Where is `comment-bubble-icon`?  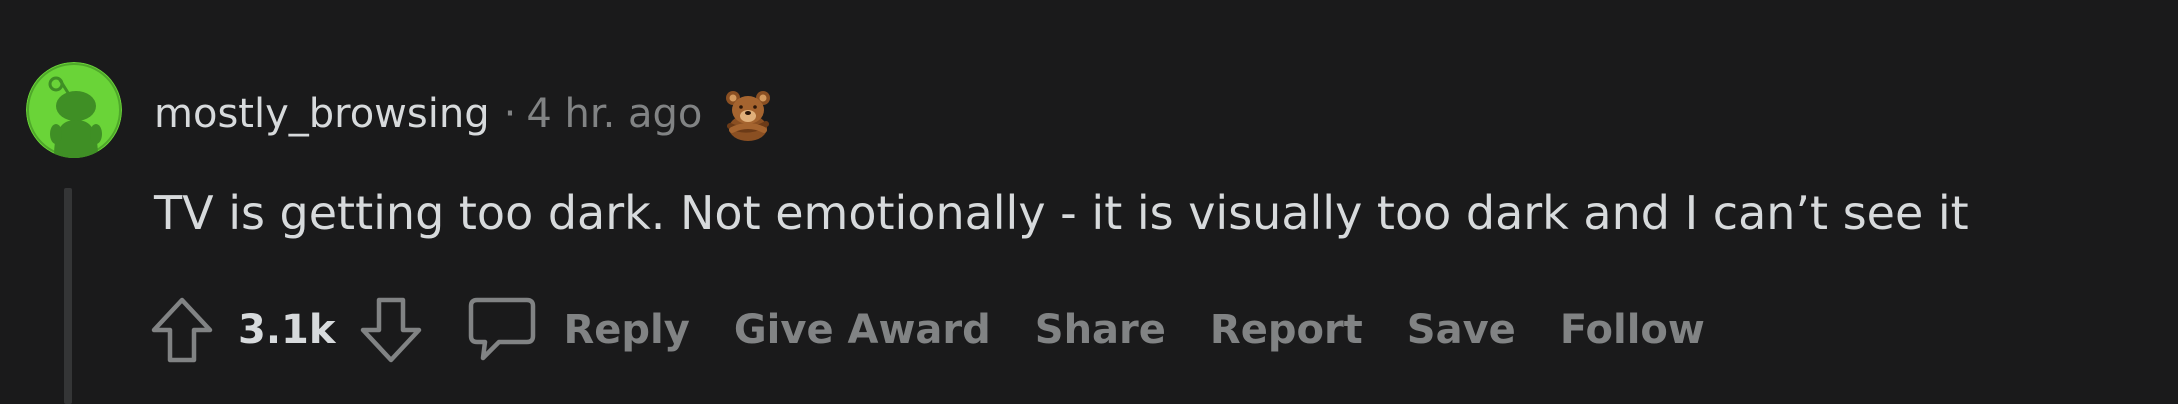 comment-bubble-icon is located at coordinates (502, 330).